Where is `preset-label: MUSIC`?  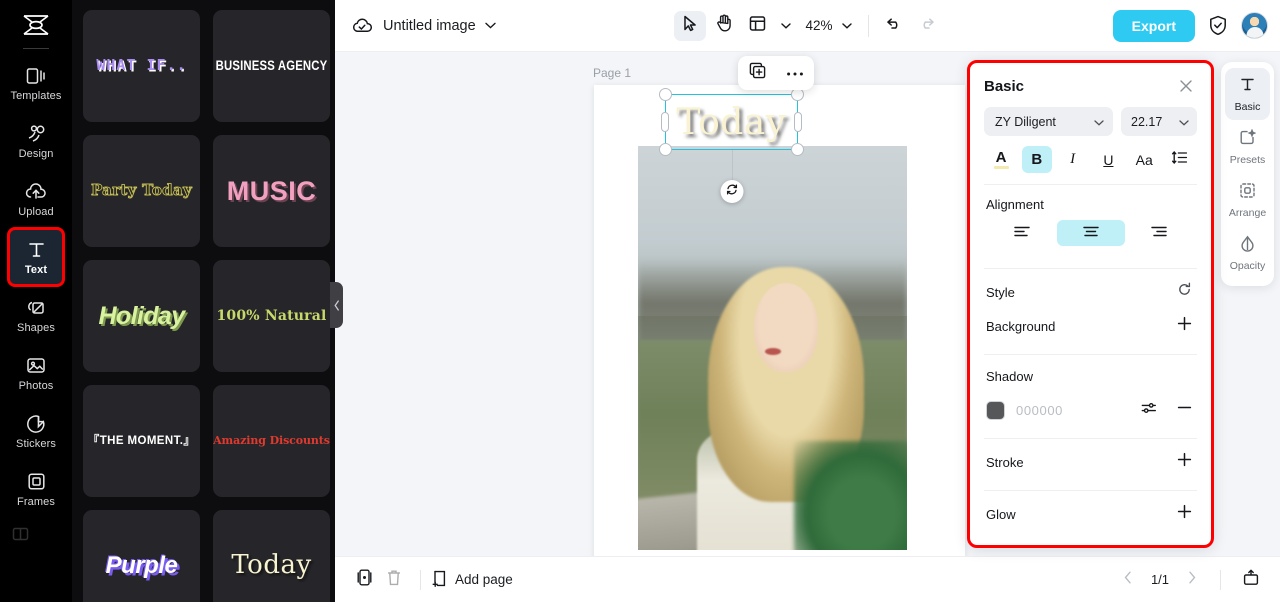
preset-label: MUSIC is located at coordinates (271, 190).